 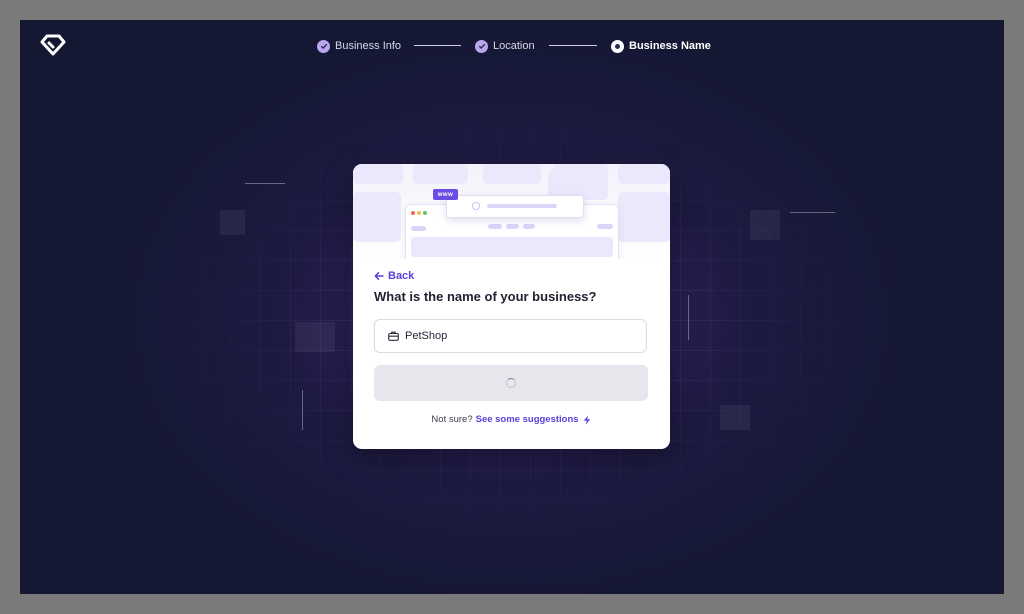 I want to click on continue-button-loading, so click(x=511, y=383).